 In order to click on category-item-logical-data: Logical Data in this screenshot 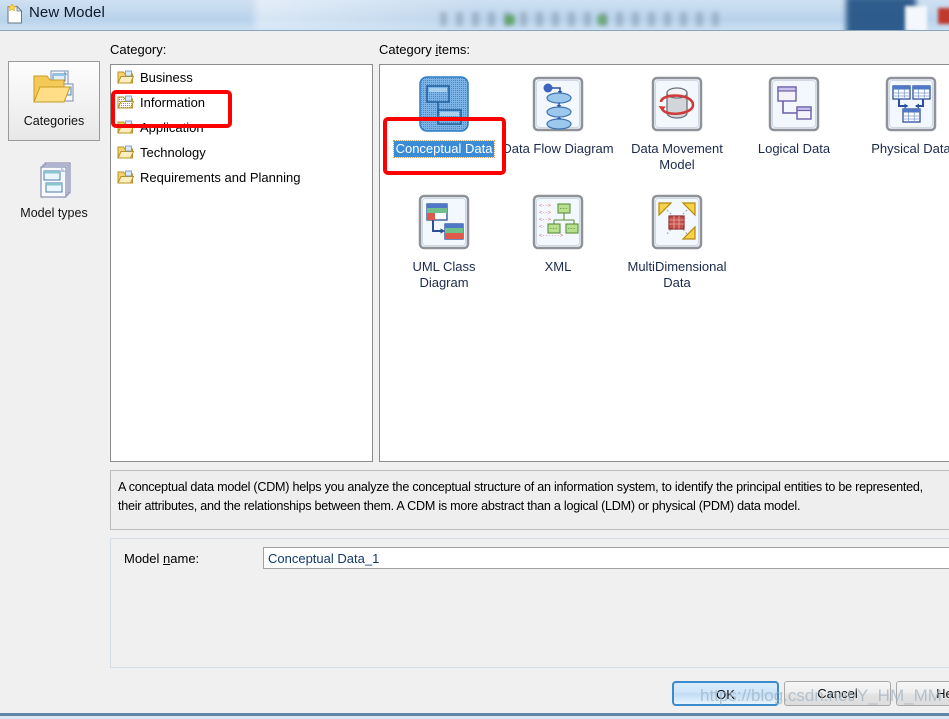, I will do `click(794, 112)`.